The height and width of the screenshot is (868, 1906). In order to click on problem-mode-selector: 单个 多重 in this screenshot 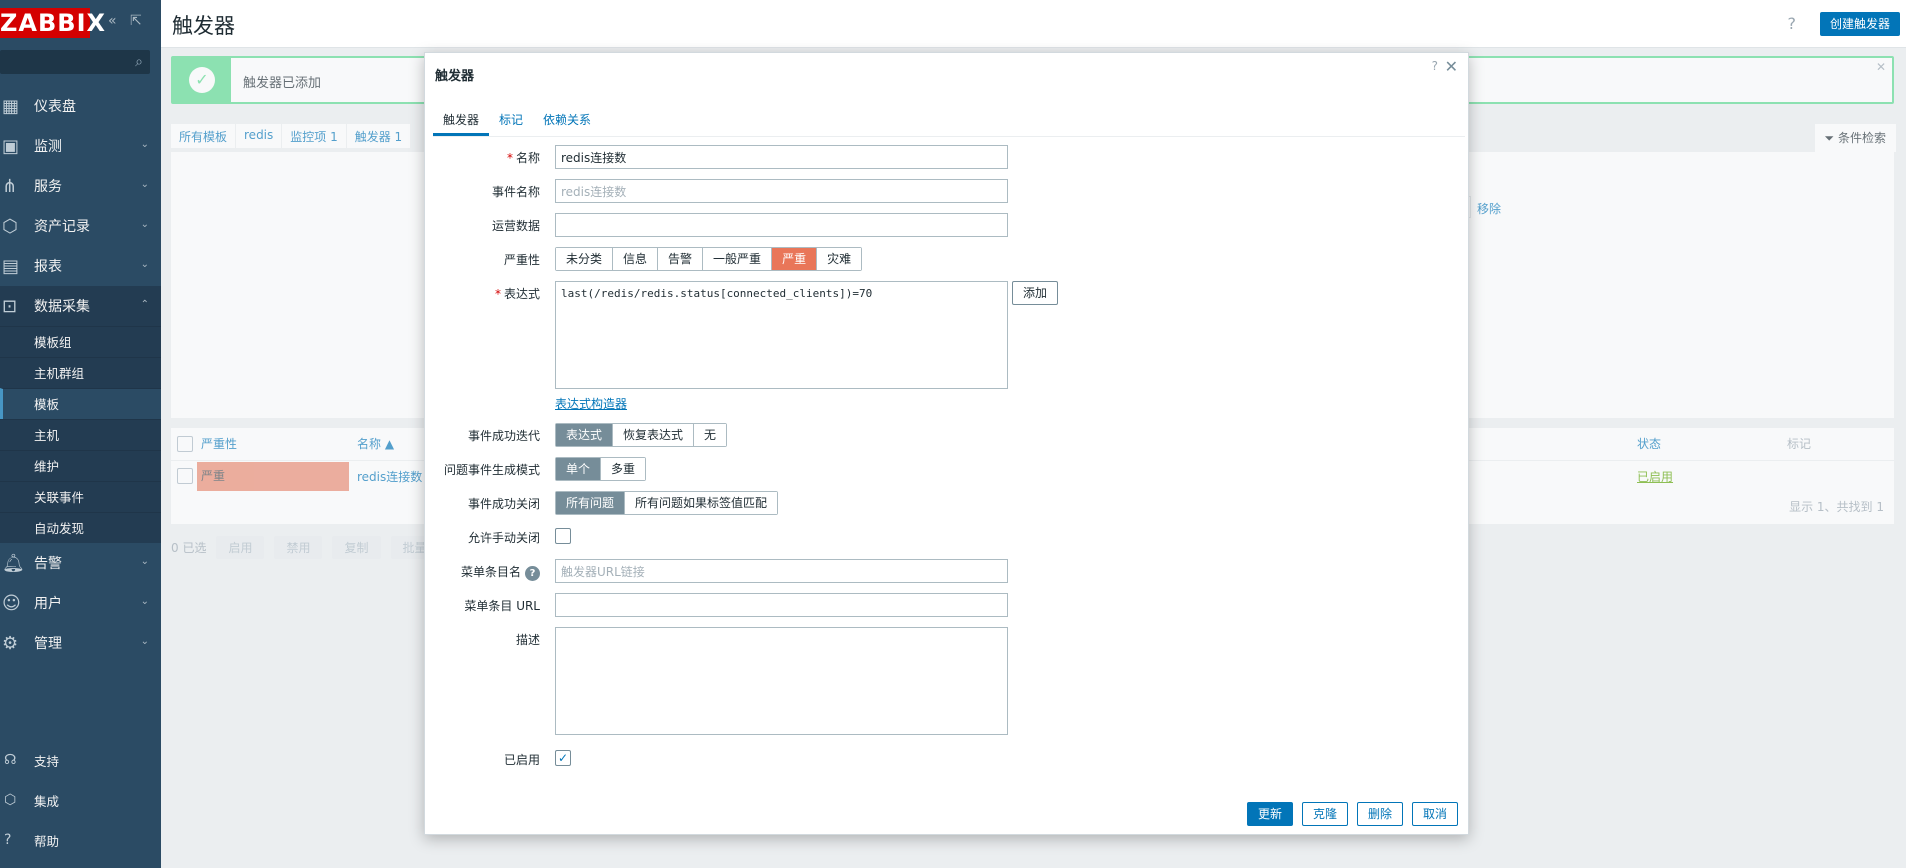, I will do `click(601, 469)`.